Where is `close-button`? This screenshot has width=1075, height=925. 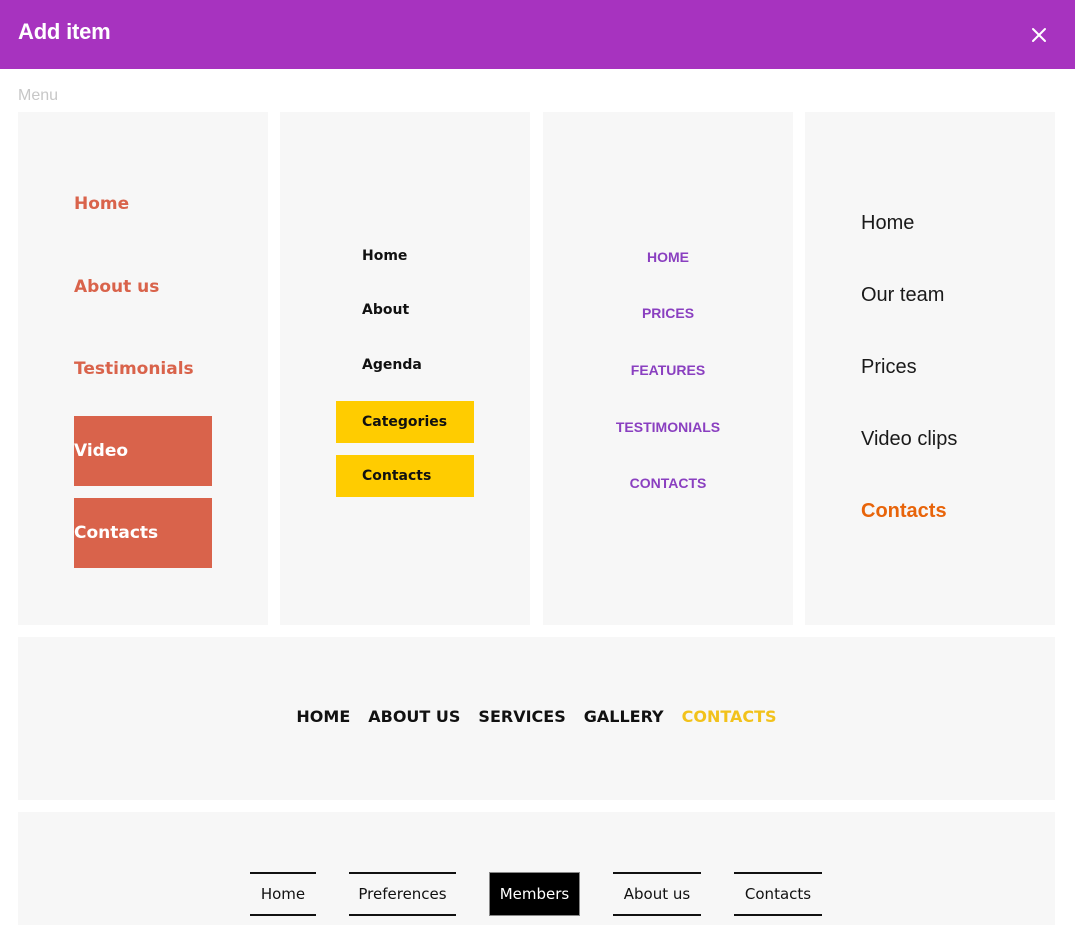
close-button is located at coordinates (1039, 35).